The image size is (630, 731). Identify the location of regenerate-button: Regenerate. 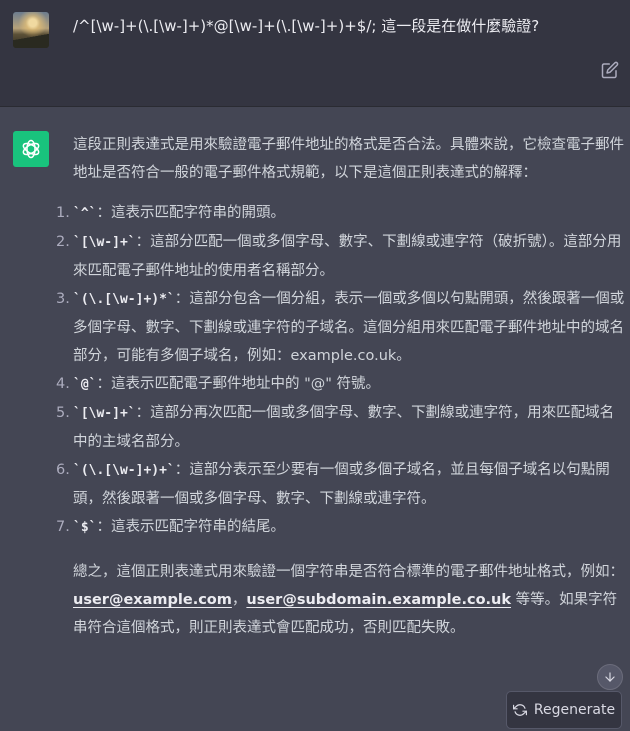
(564, 710).